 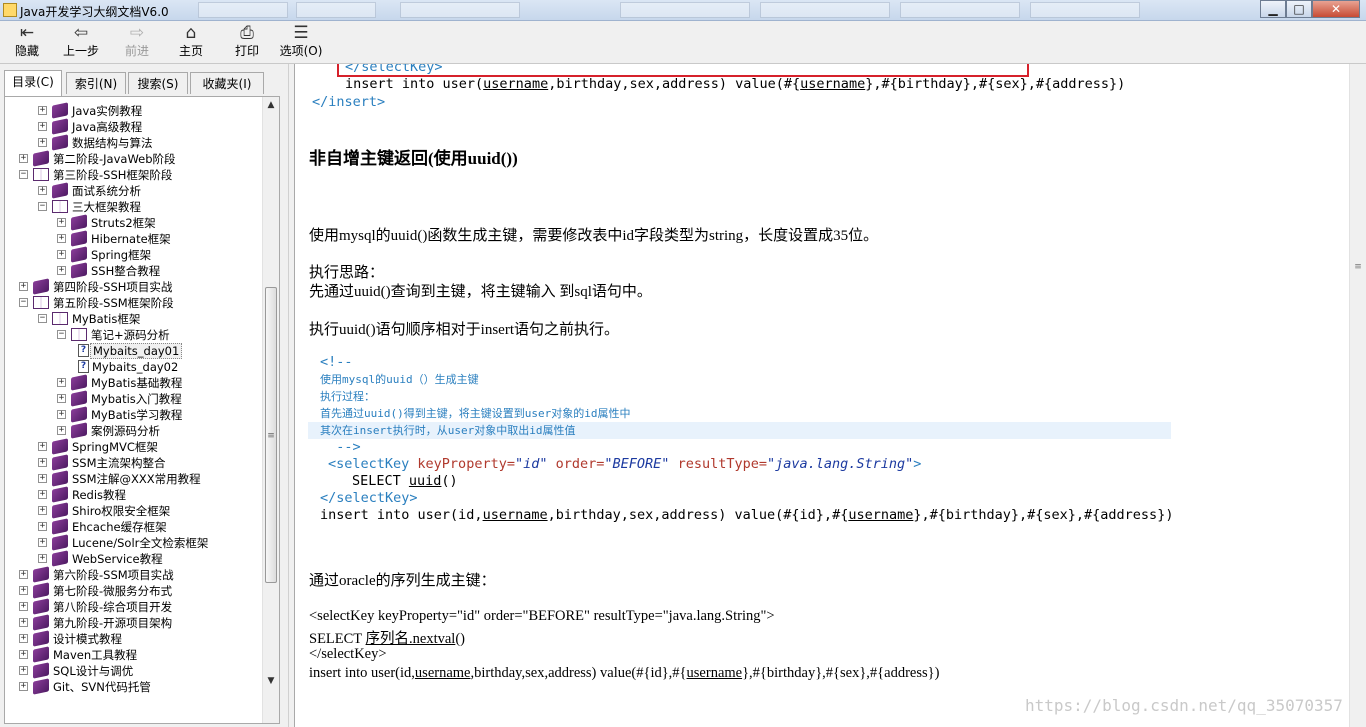 I want to click on tree-item: + 第七阶段-微服务分布式, so click(x=133, y=590).